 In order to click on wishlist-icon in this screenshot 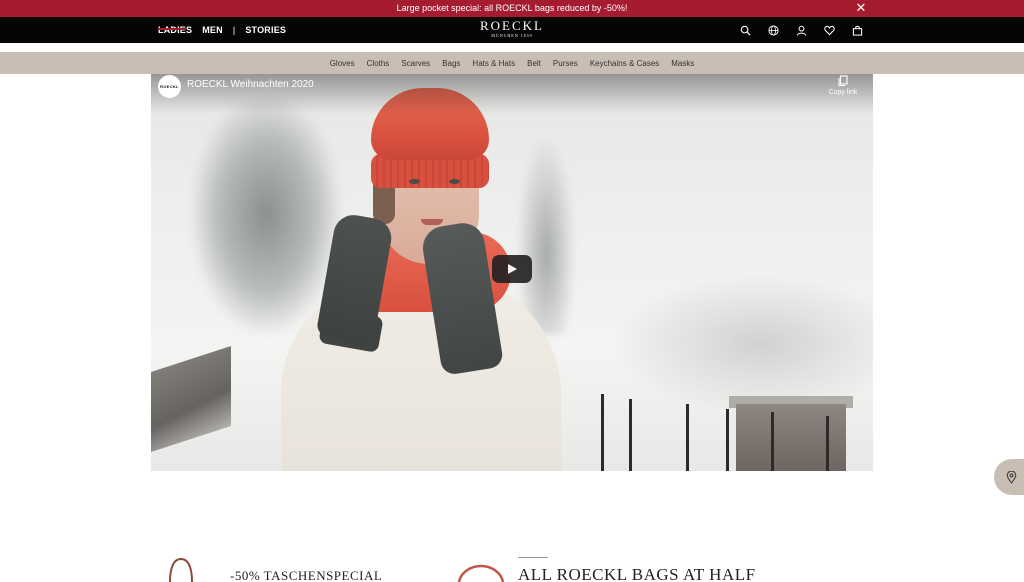, I will do `click(829, 30)`.